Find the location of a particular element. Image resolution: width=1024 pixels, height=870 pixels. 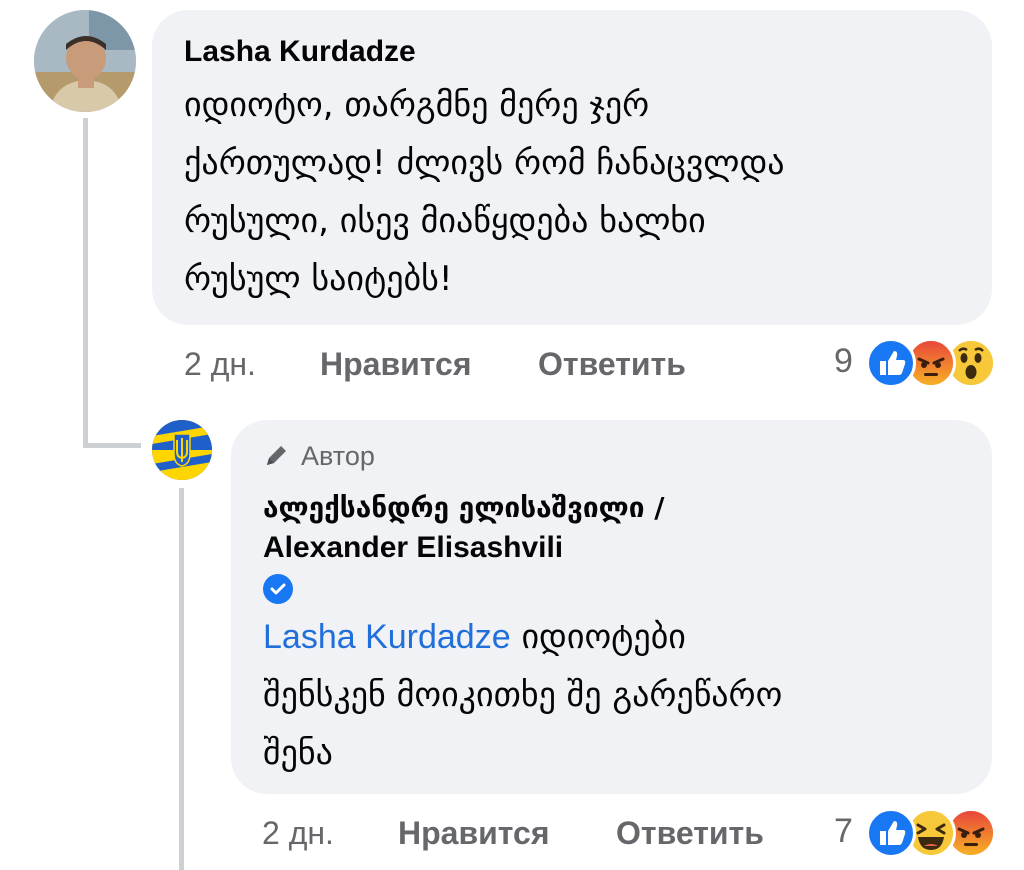

like-button: Нравится is located at coordinates (396, 364).